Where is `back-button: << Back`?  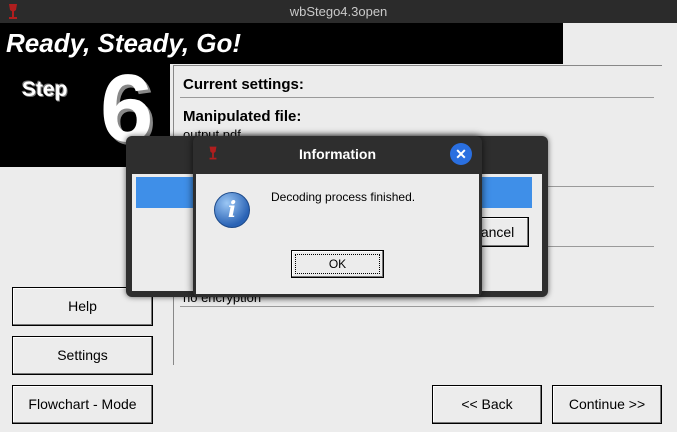 back-button: << Back is located at coordinates (487, 404).